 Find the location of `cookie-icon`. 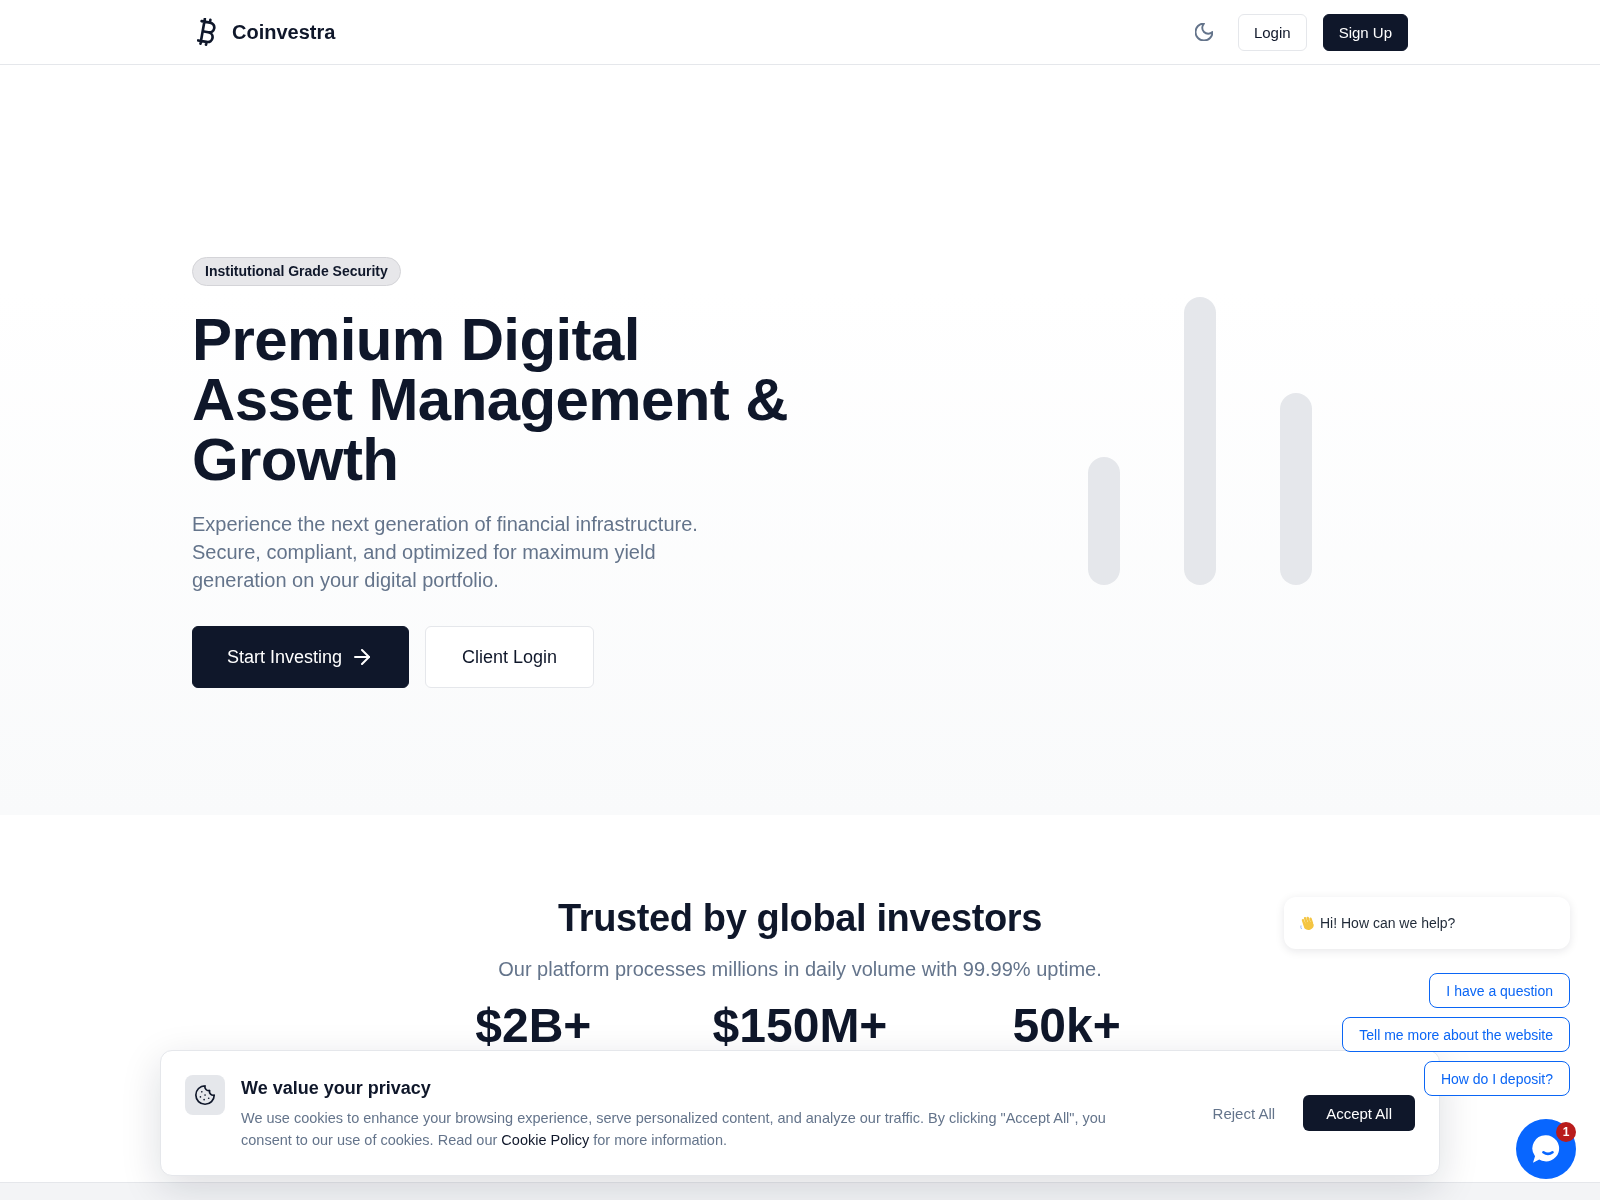

cookie-icon is located at coordinates (205, 1095).